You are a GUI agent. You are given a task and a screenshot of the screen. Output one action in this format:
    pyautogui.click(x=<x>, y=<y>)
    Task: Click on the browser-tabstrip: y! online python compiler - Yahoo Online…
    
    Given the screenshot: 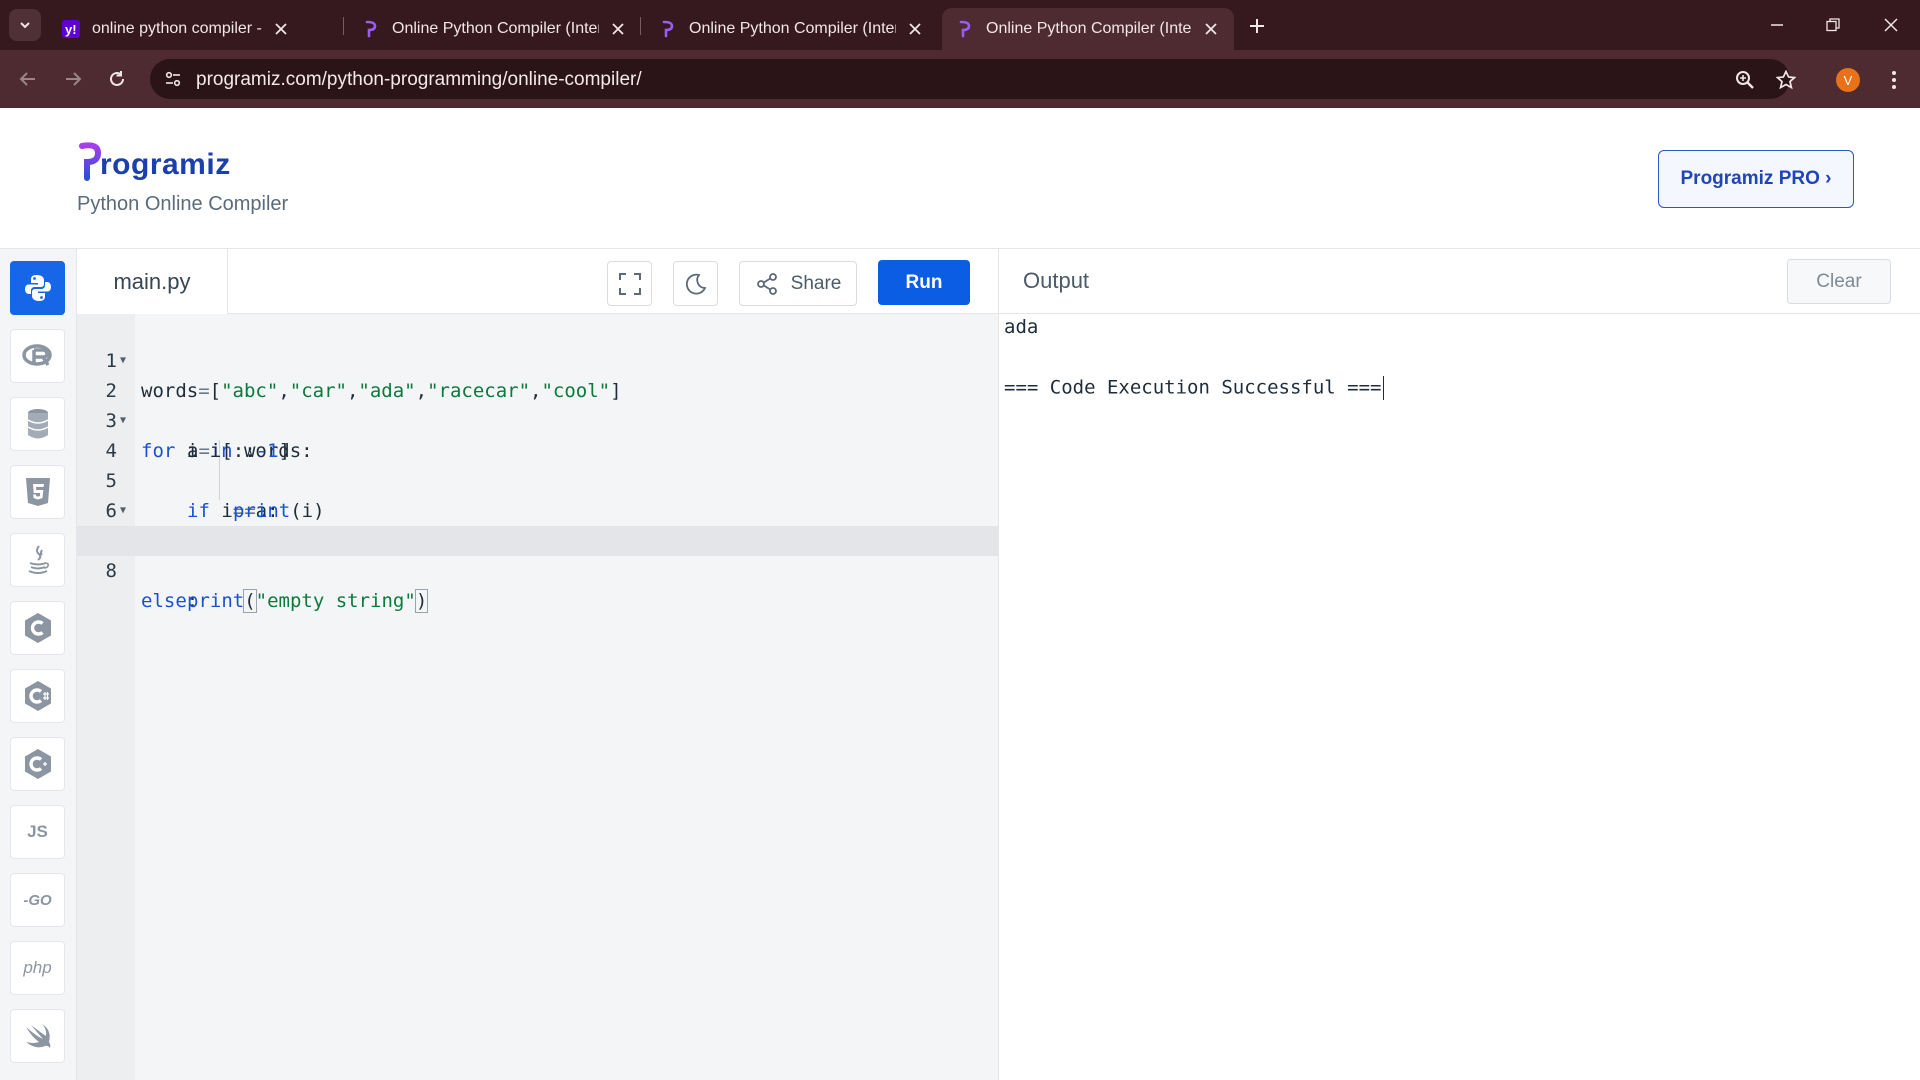 What is the action you would take?
    pyautogui.click(x=960, y=25)
    